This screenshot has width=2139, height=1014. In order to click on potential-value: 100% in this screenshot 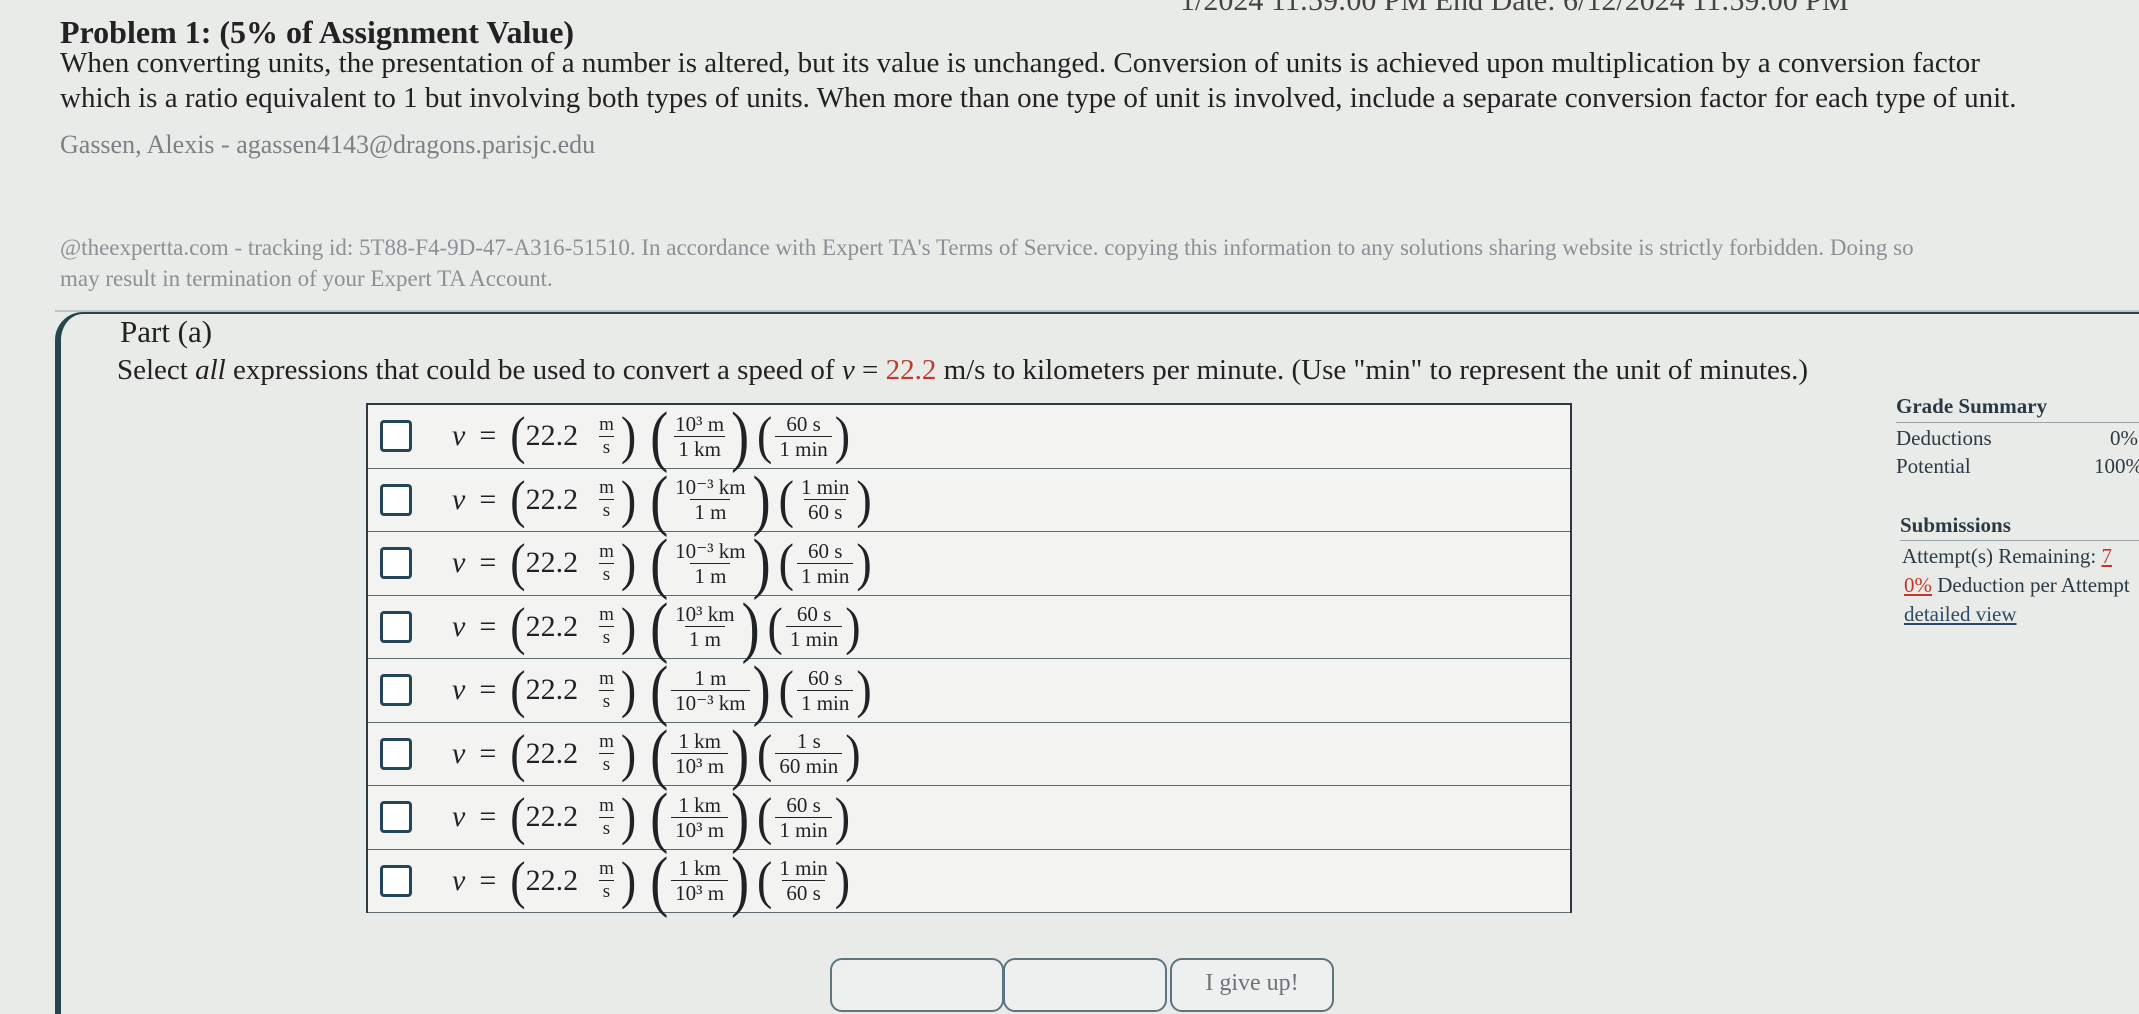, I will do `click(2116, 466)`.